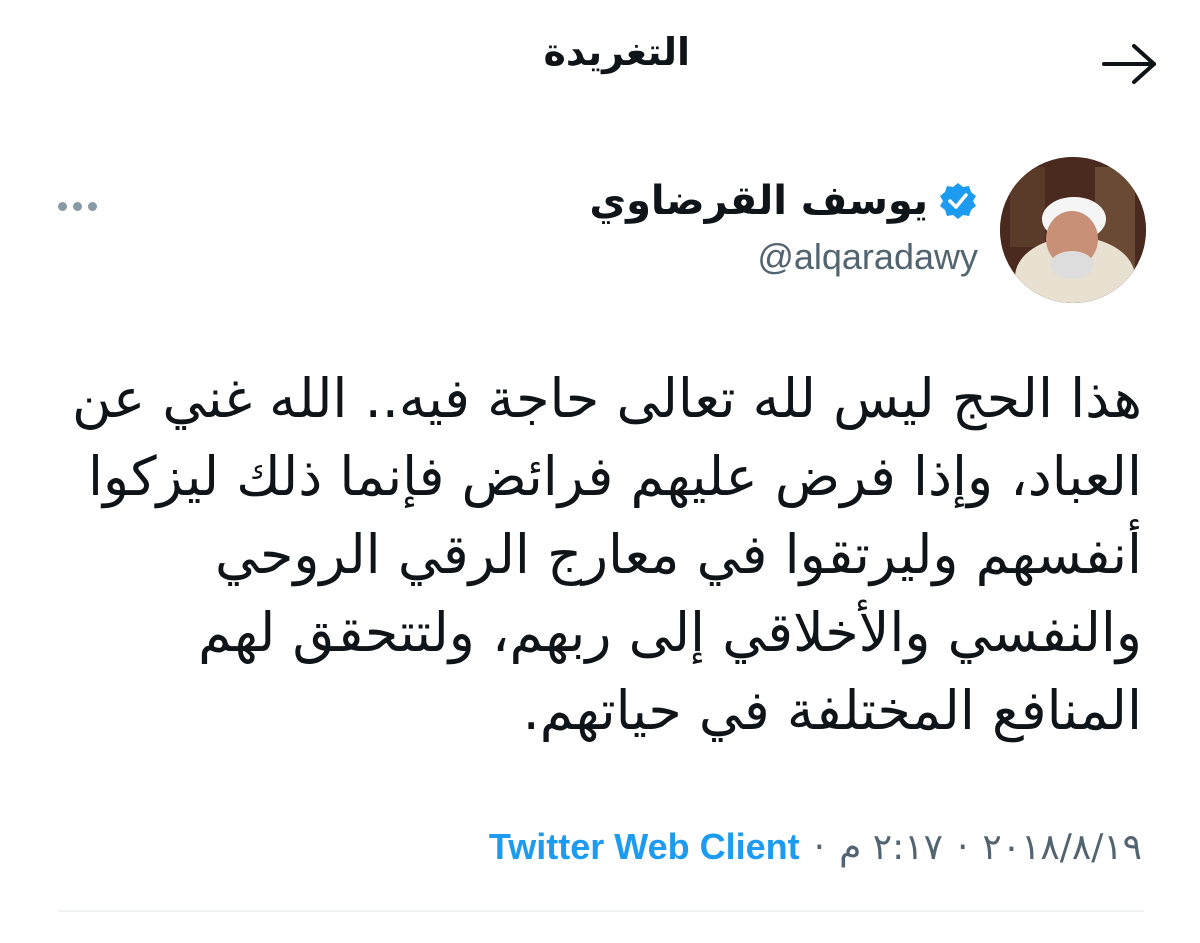 The width and height of the screenshot is (1200, 943). I want to click on more-dots-icon, so click(82, 206).